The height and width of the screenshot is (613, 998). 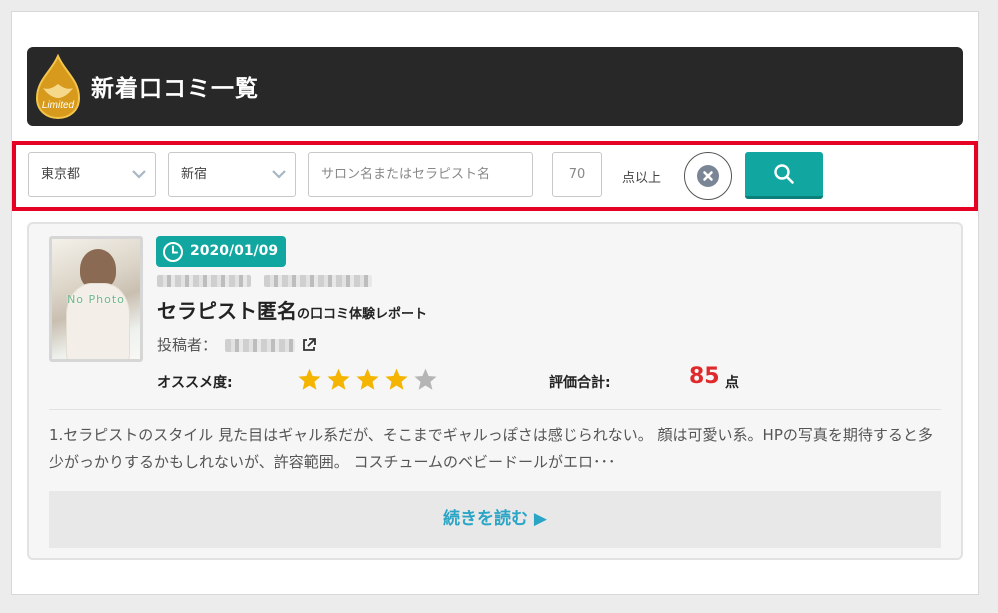 I want to click on min-score-value: 70, so click(x=577, y=174).